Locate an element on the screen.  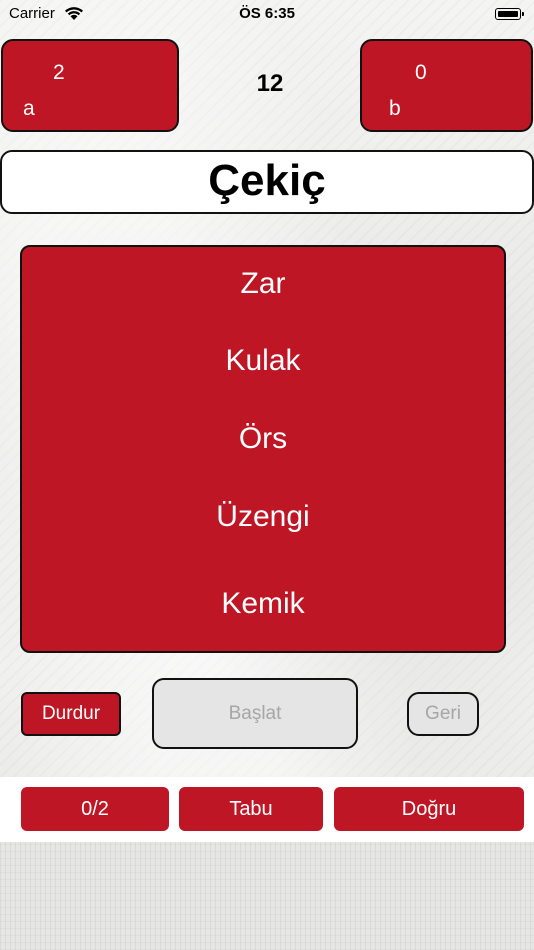
back-button: Geri is located at coordinates (443, 714).